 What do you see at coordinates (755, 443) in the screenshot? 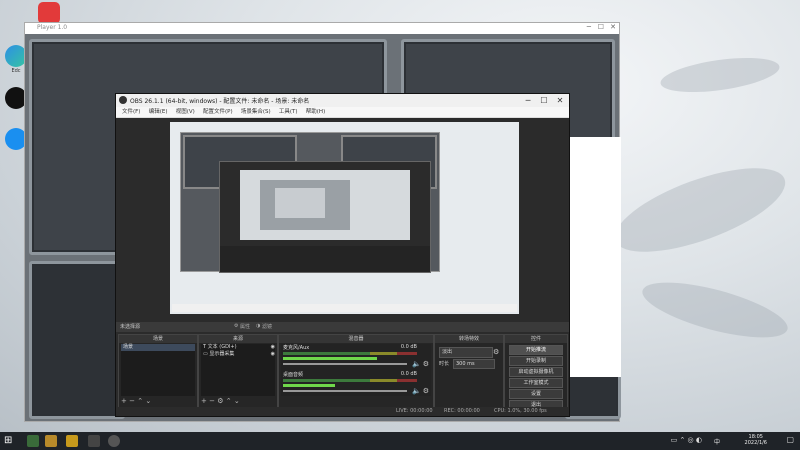
I see `clock-date: 2022/1/6` at bounding box center [755, 443].